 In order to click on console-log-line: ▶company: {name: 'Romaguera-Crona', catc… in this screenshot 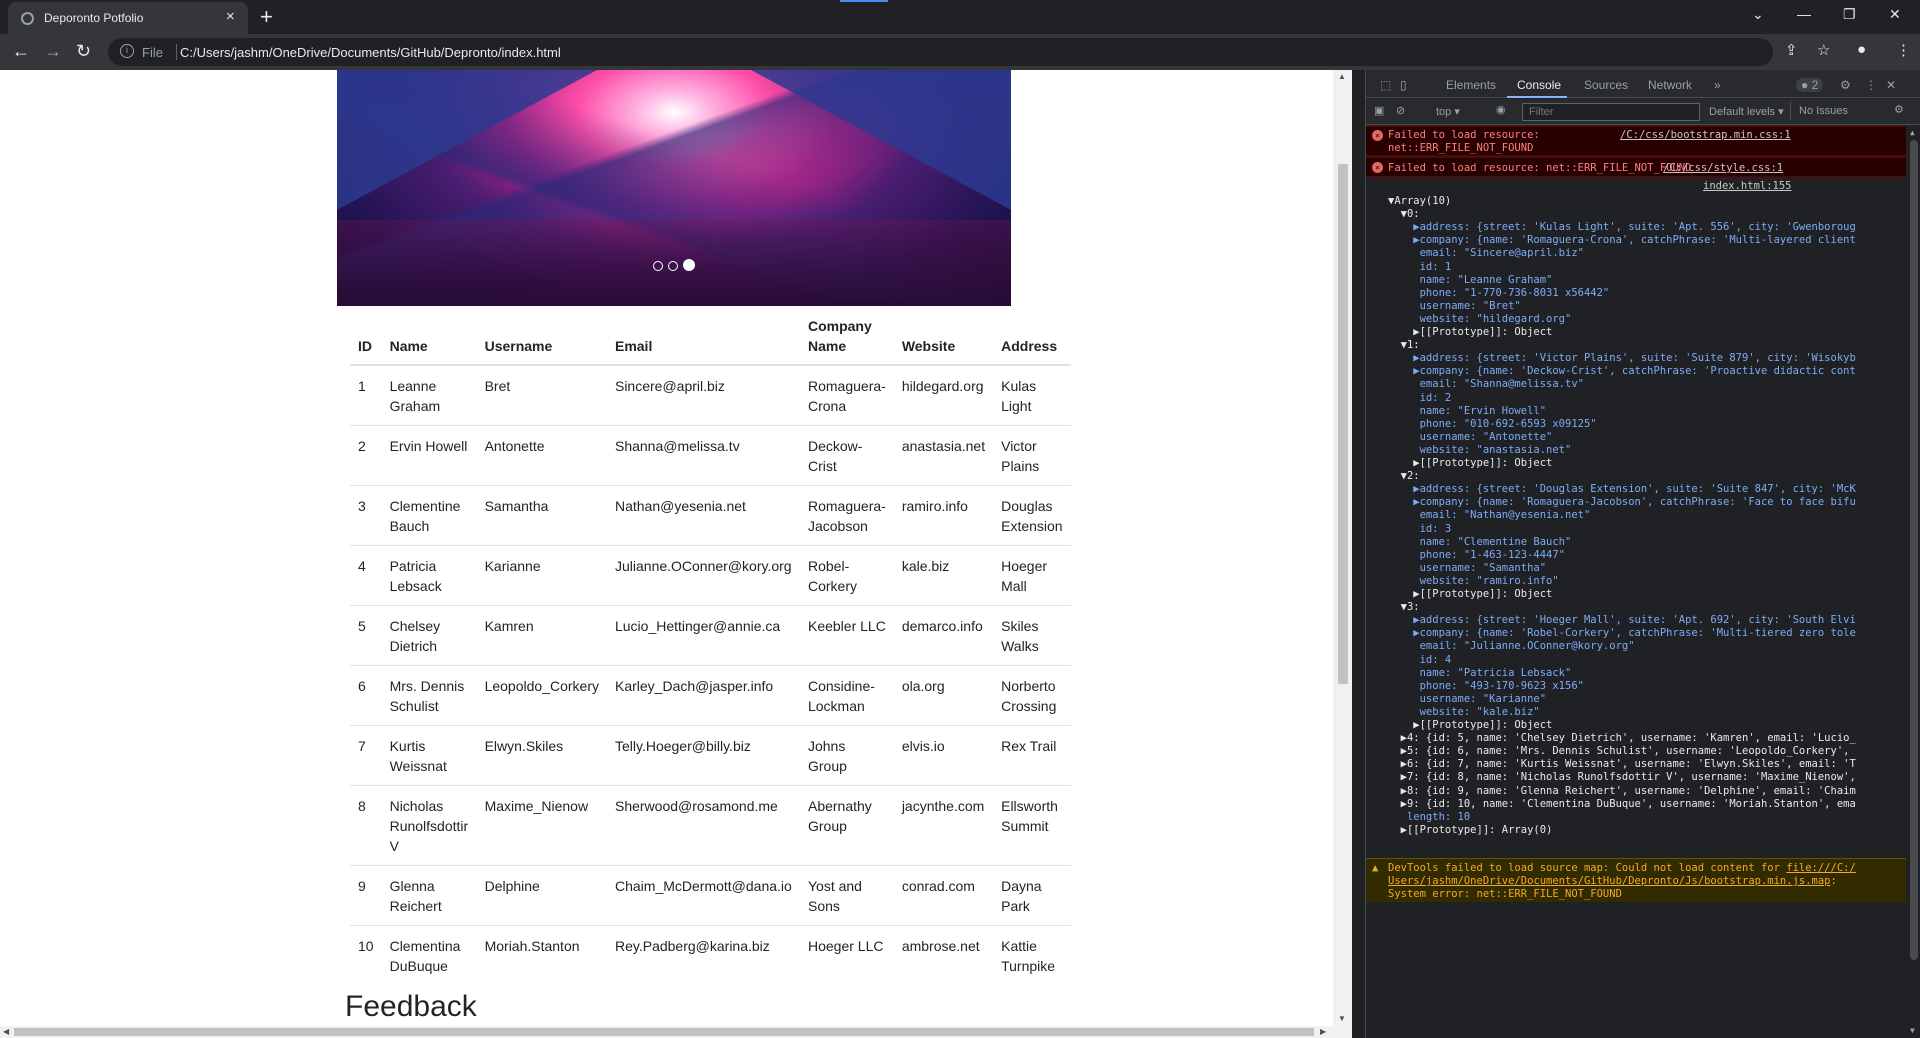, I will do `click(1622, 240)`.